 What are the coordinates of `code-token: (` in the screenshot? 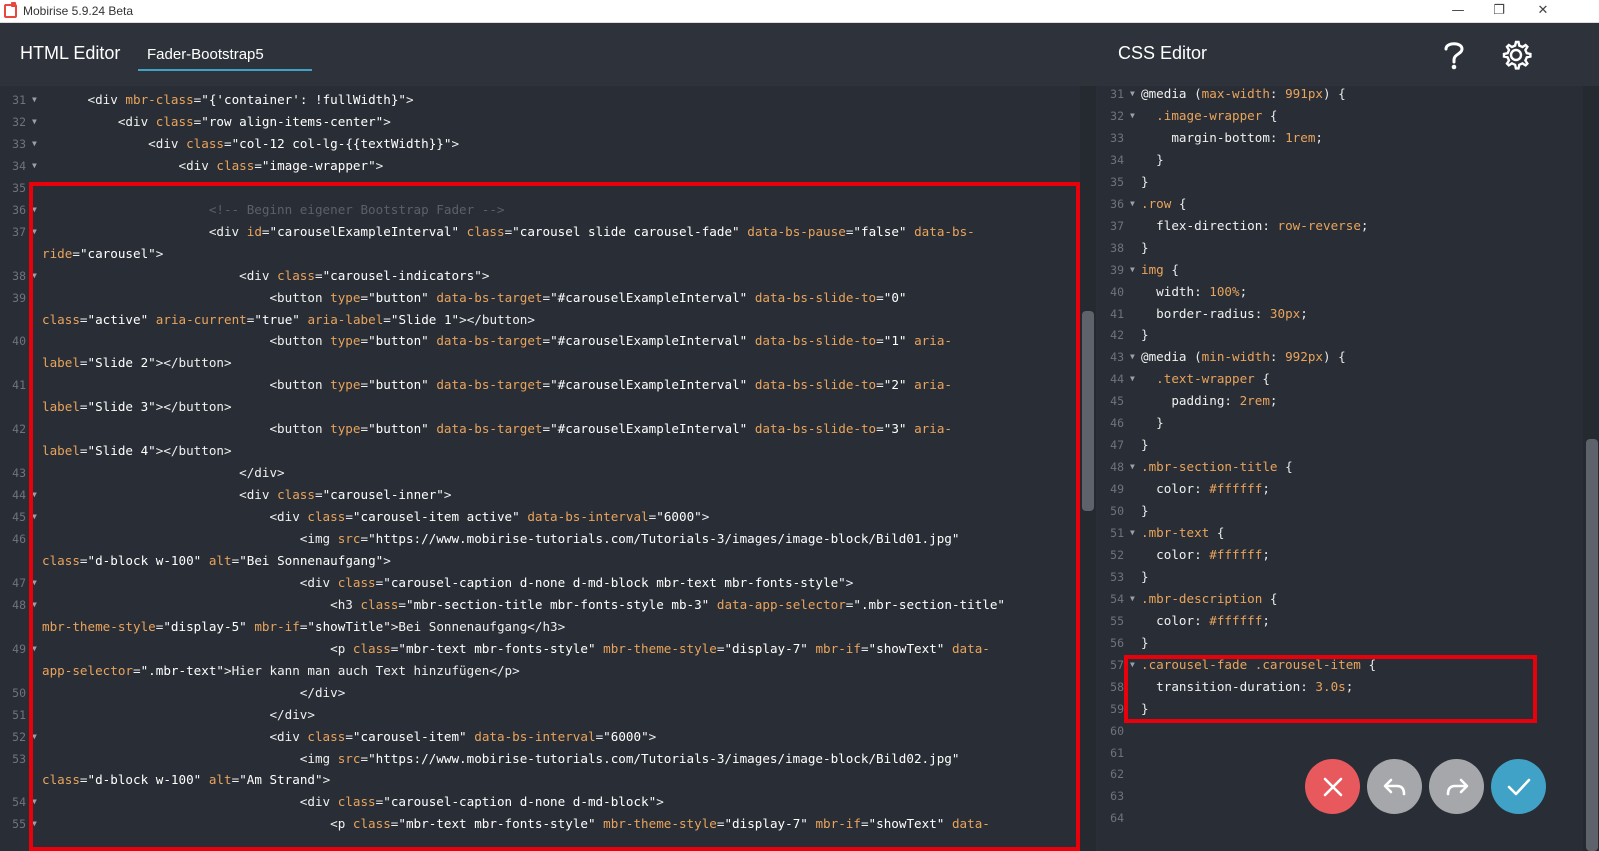 It's located at (1198, 357).